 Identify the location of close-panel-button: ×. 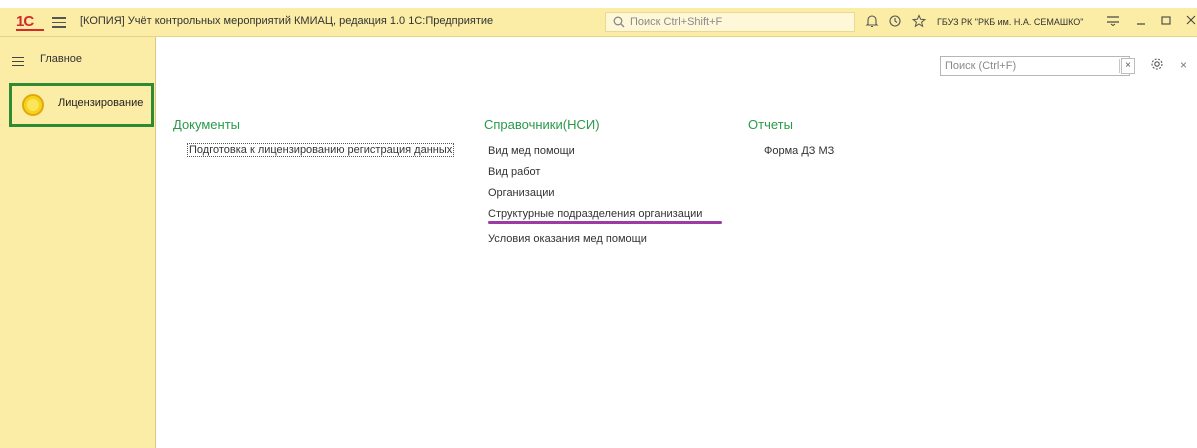
(1183, 65).